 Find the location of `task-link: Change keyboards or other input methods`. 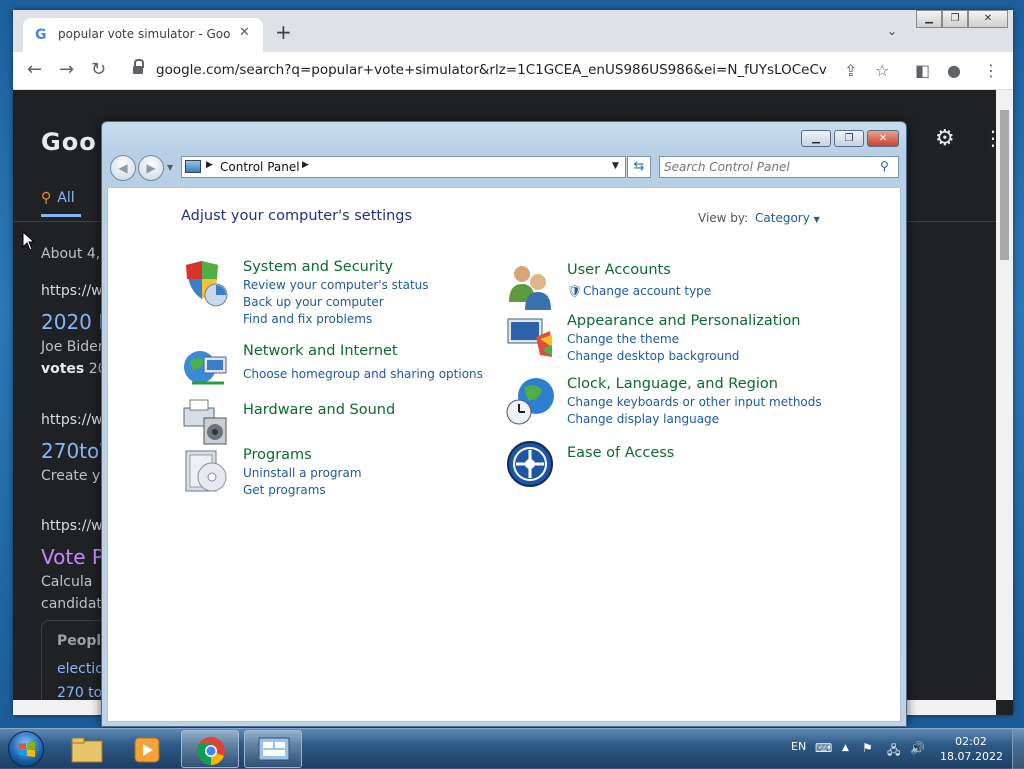

task-link: Change keyboards or other input methods is located at coordinates (694, 402).